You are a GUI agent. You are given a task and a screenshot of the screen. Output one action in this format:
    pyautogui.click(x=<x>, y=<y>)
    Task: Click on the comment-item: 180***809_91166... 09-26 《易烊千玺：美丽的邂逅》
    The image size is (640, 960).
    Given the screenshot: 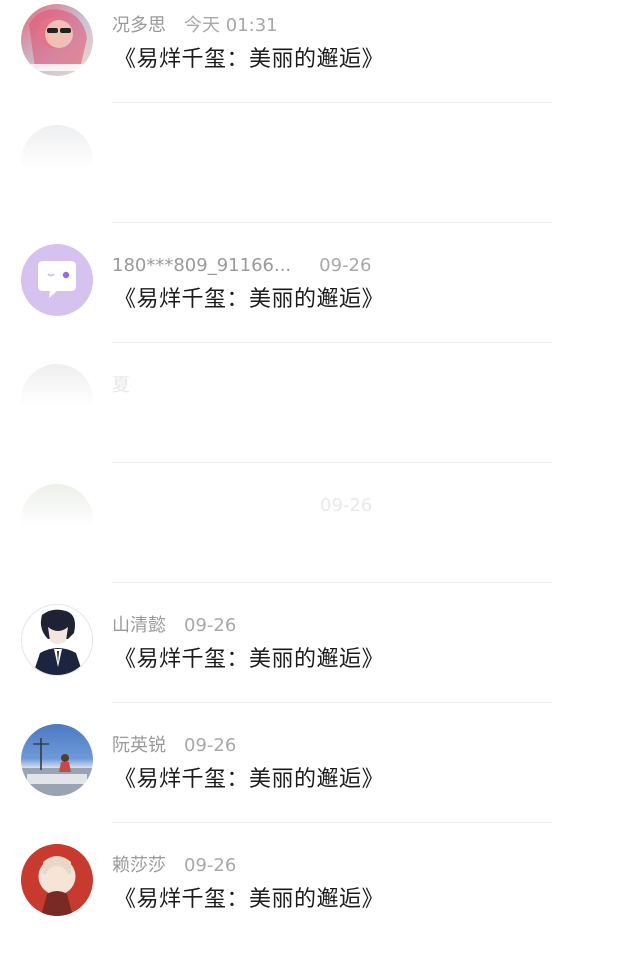 What is the action you would take?
    pyautogui.click(x=320, y=300)
    